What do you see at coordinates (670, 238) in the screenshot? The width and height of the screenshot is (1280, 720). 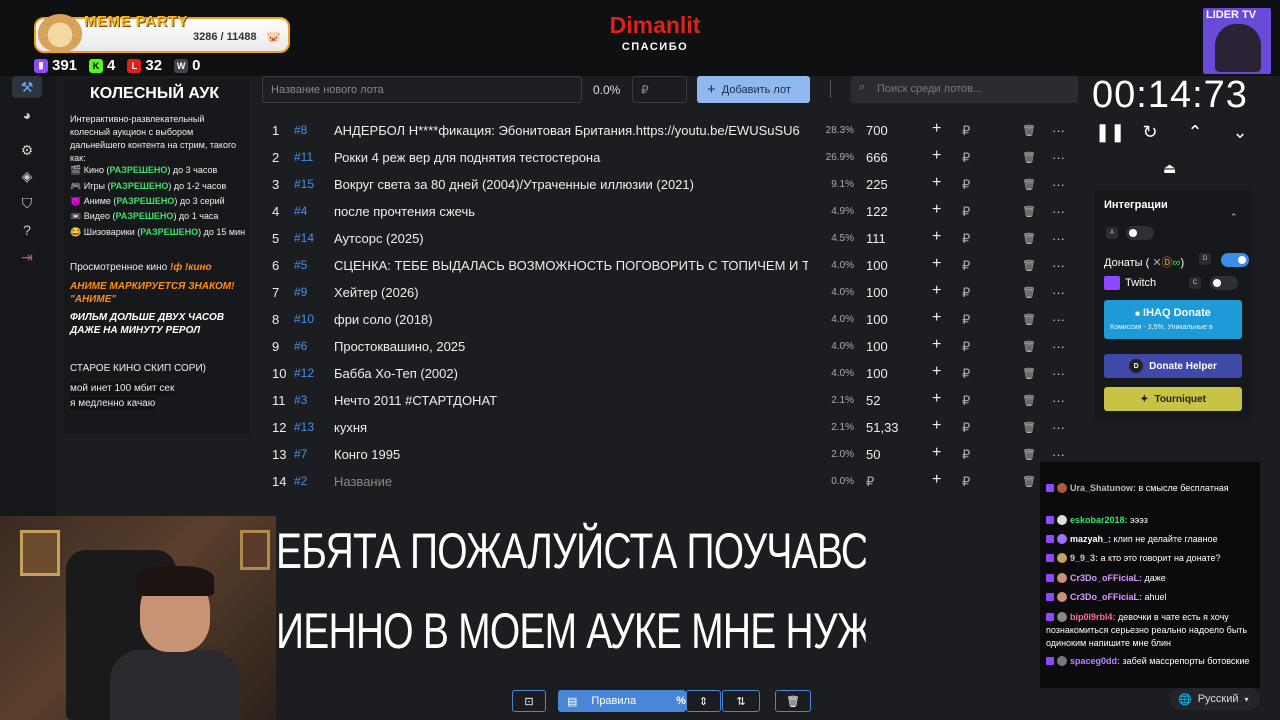 I see `lot-row: 5 #14 Аутсорс (2025) 4.5% 111 + ₽ 🗑 ···` at bounding box center [670, 238].